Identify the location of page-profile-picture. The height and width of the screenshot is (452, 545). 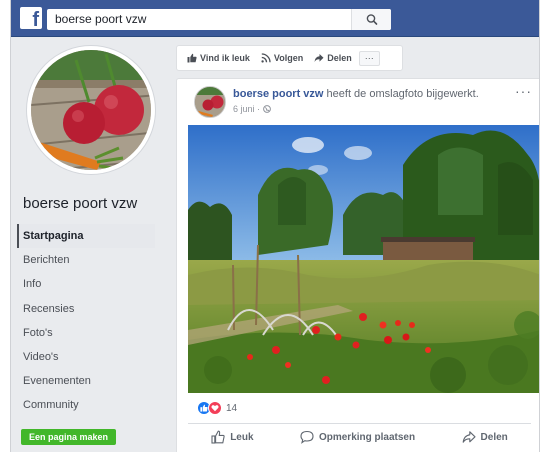
(91, 110).